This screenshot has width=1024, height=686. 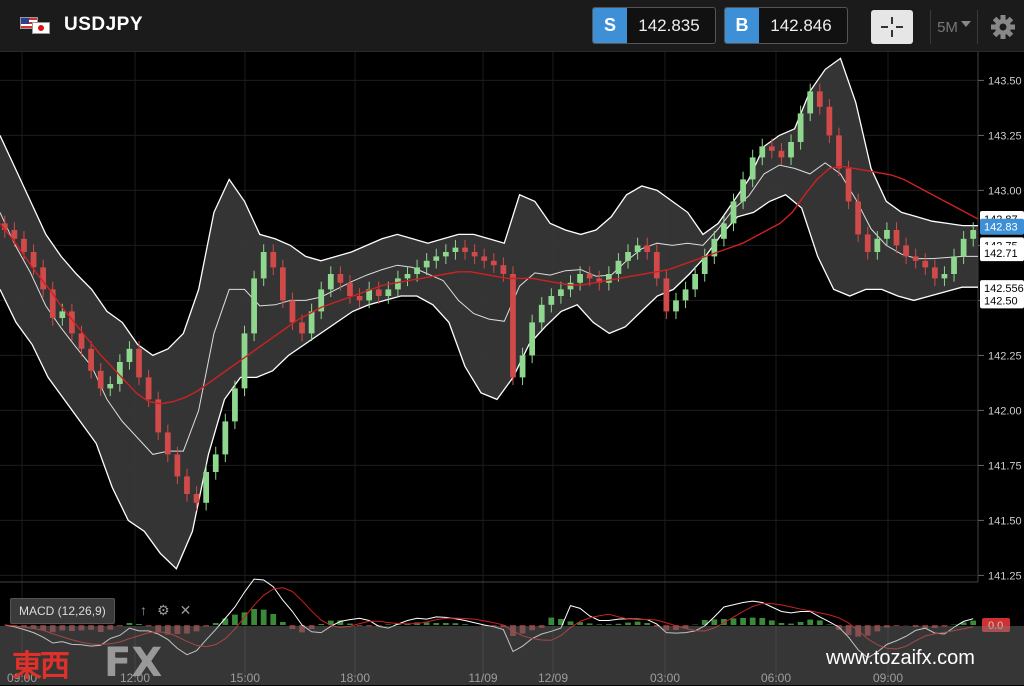 What do you see at coordinates (892, 27) in the screenshot?
I see `crosshair-button` at bounding box center [892, 27].